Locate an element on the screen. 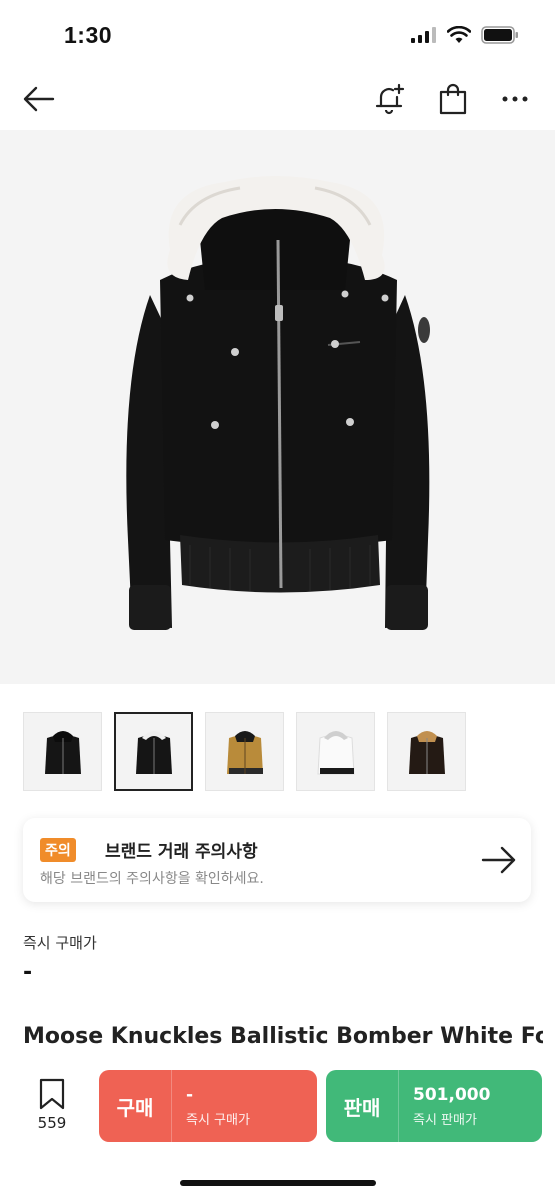  cellular-signal-icon is located at coordinates (423, 35).